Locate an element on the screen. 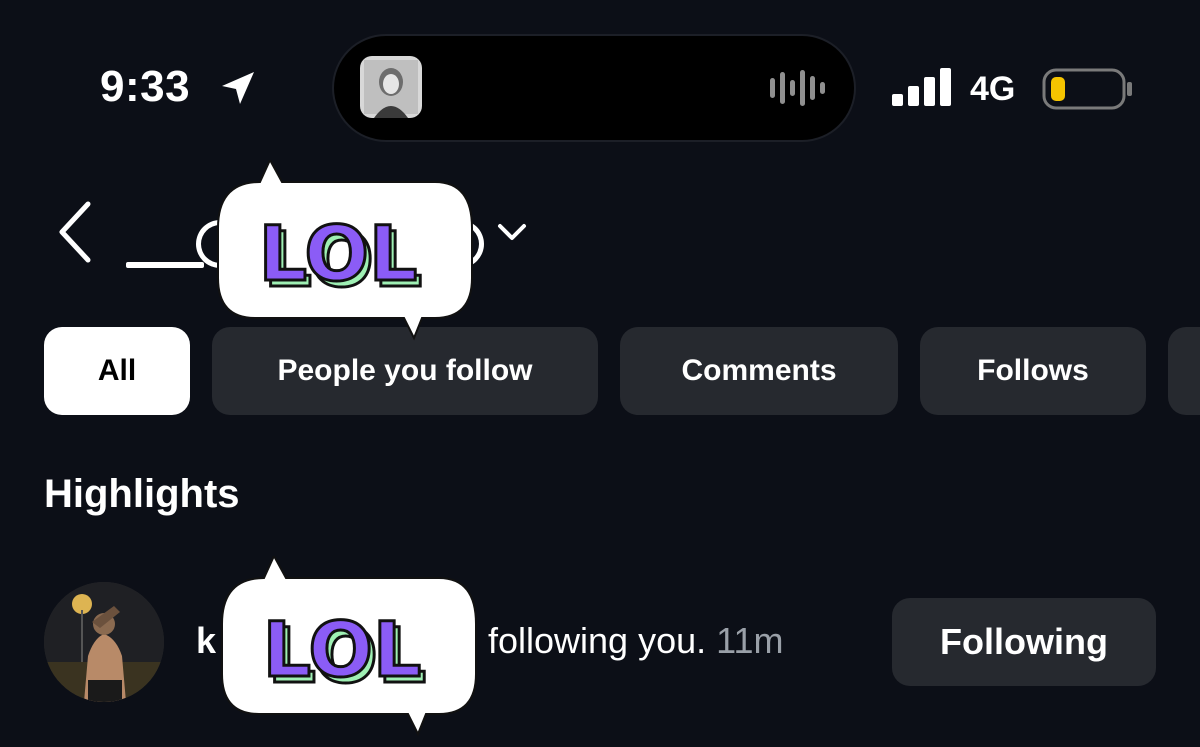 This screenshot has height=747, width=1200. now-playing-album-art is located at coordinates (391, 87).